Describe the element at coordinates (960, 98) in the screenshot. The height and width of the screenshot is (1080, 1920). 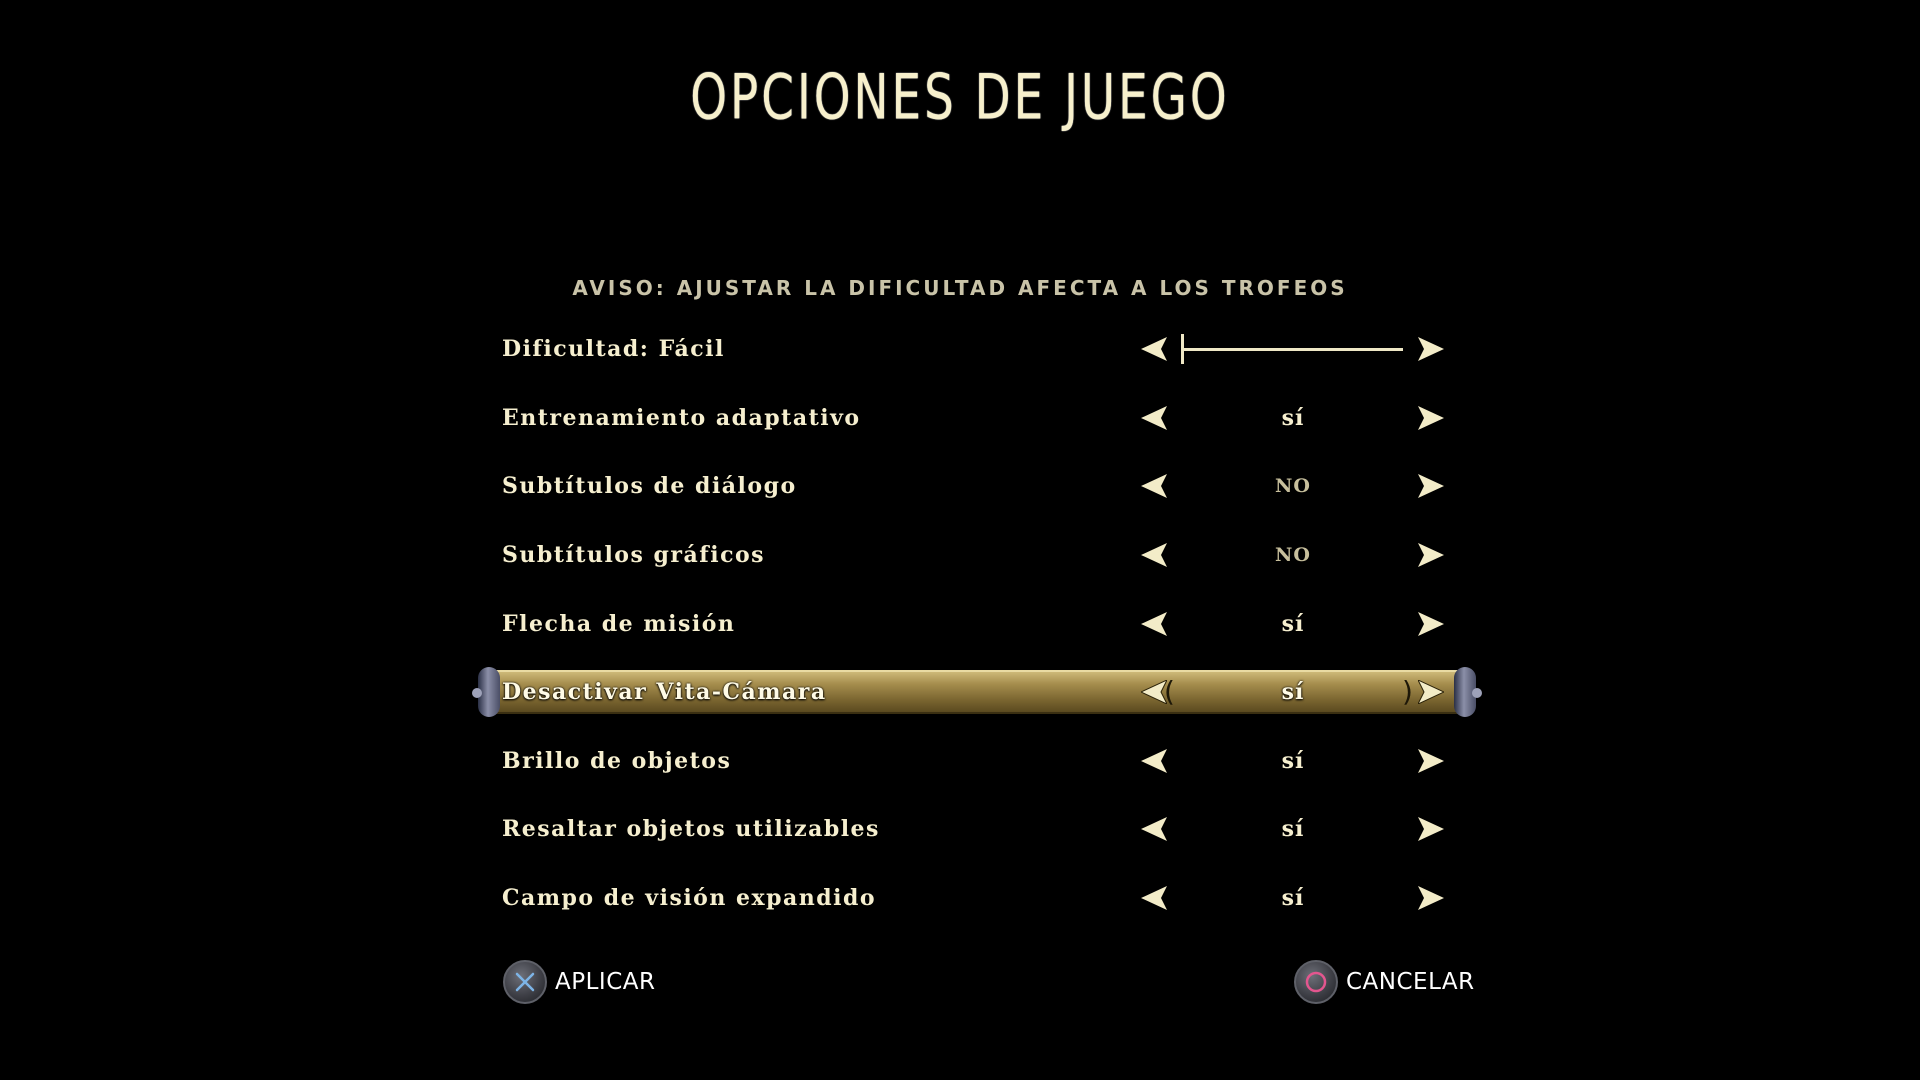
I see `page-title: OPCIONES DE JUEGO` at that location.